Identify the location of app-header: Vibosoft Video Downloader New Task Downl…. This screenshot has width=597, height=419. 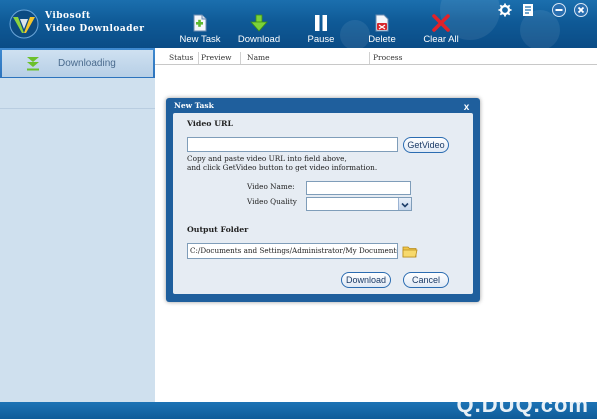
(298, 24).